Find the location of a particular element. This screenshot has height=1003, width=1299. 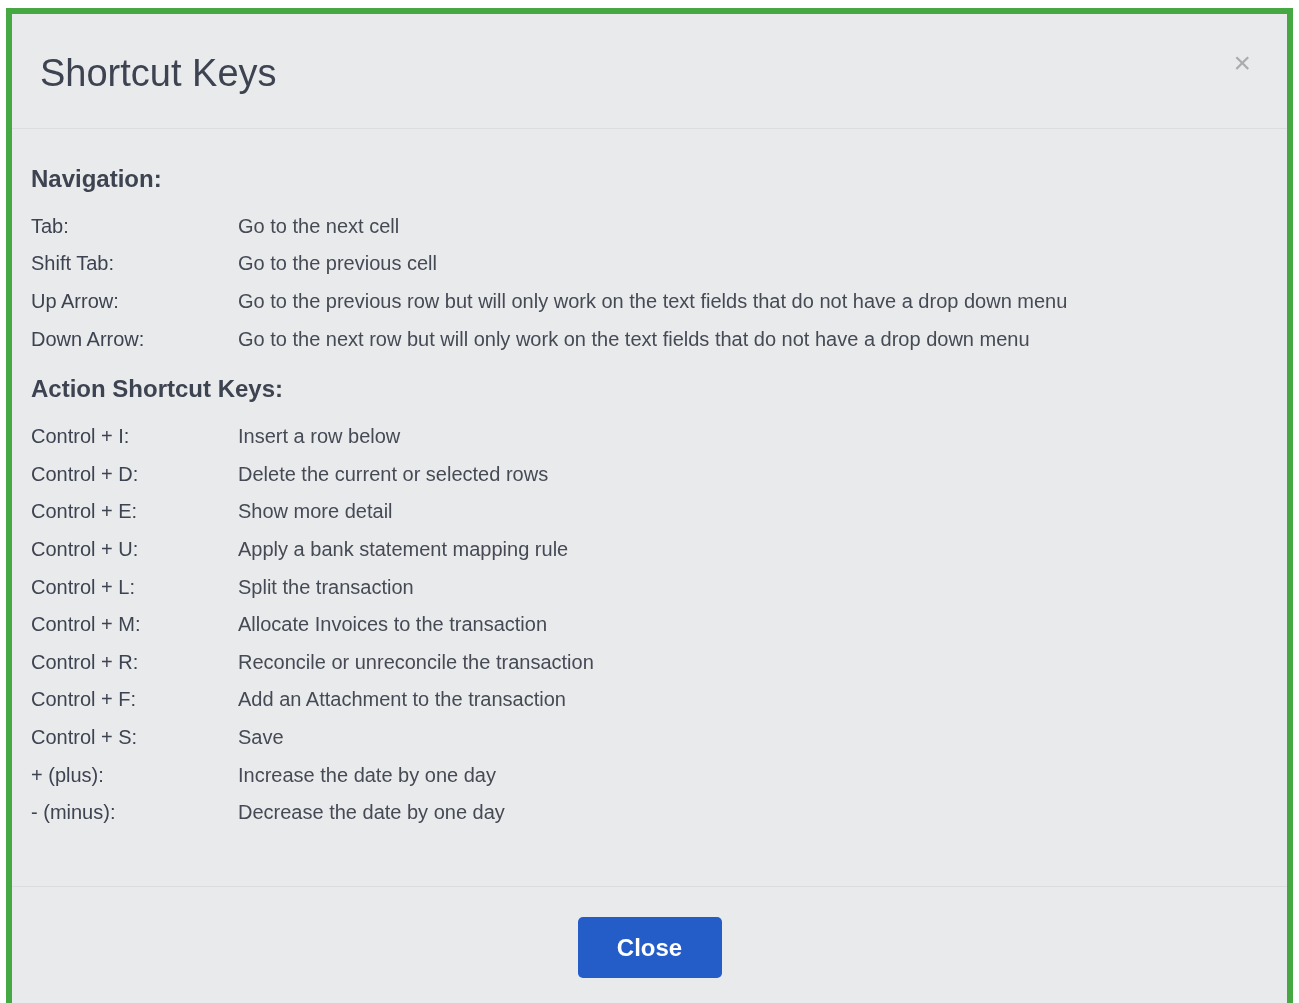

shortcut-key: Shift Tab: is located at coordinates (134, 263).